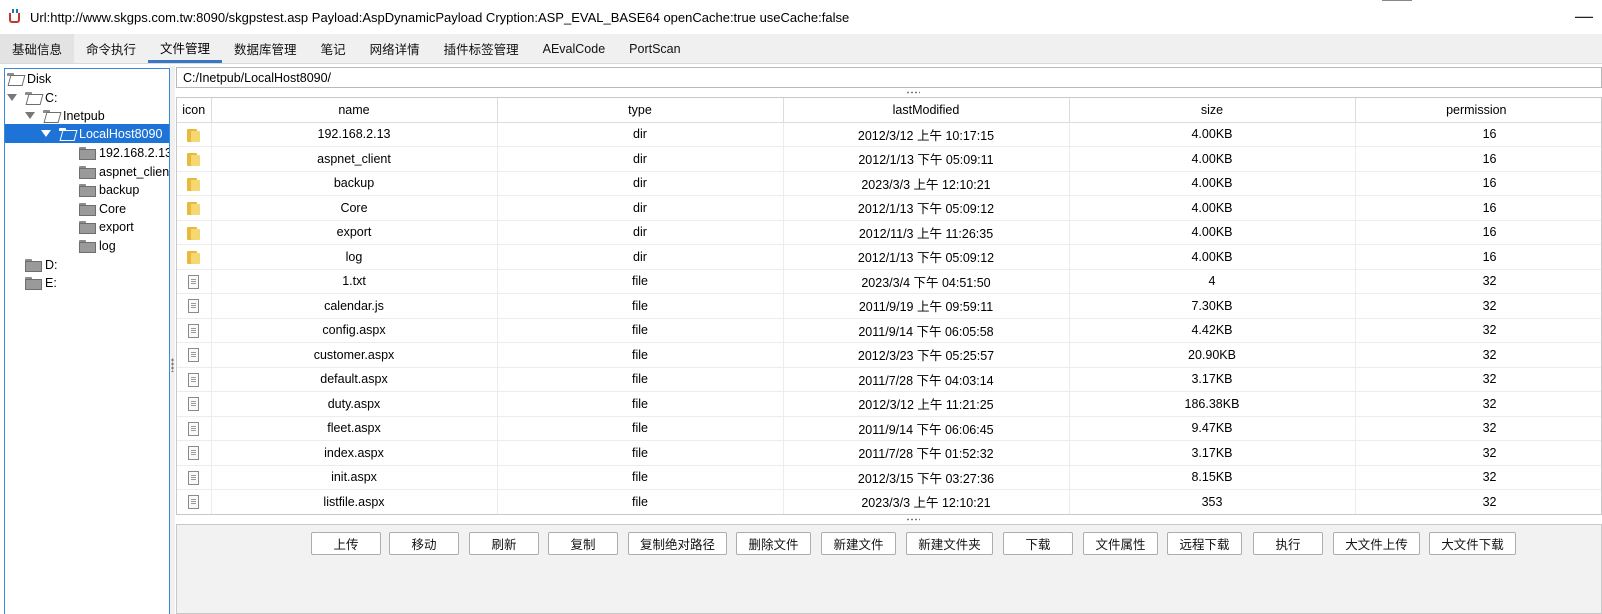 Image resolution: width=1602 pixels, height=614 pixels. What do you see at coordinates (395, 48) in the screenshot?
I see `tab-network-details: 网络详情` at bounding box center [395, 48].